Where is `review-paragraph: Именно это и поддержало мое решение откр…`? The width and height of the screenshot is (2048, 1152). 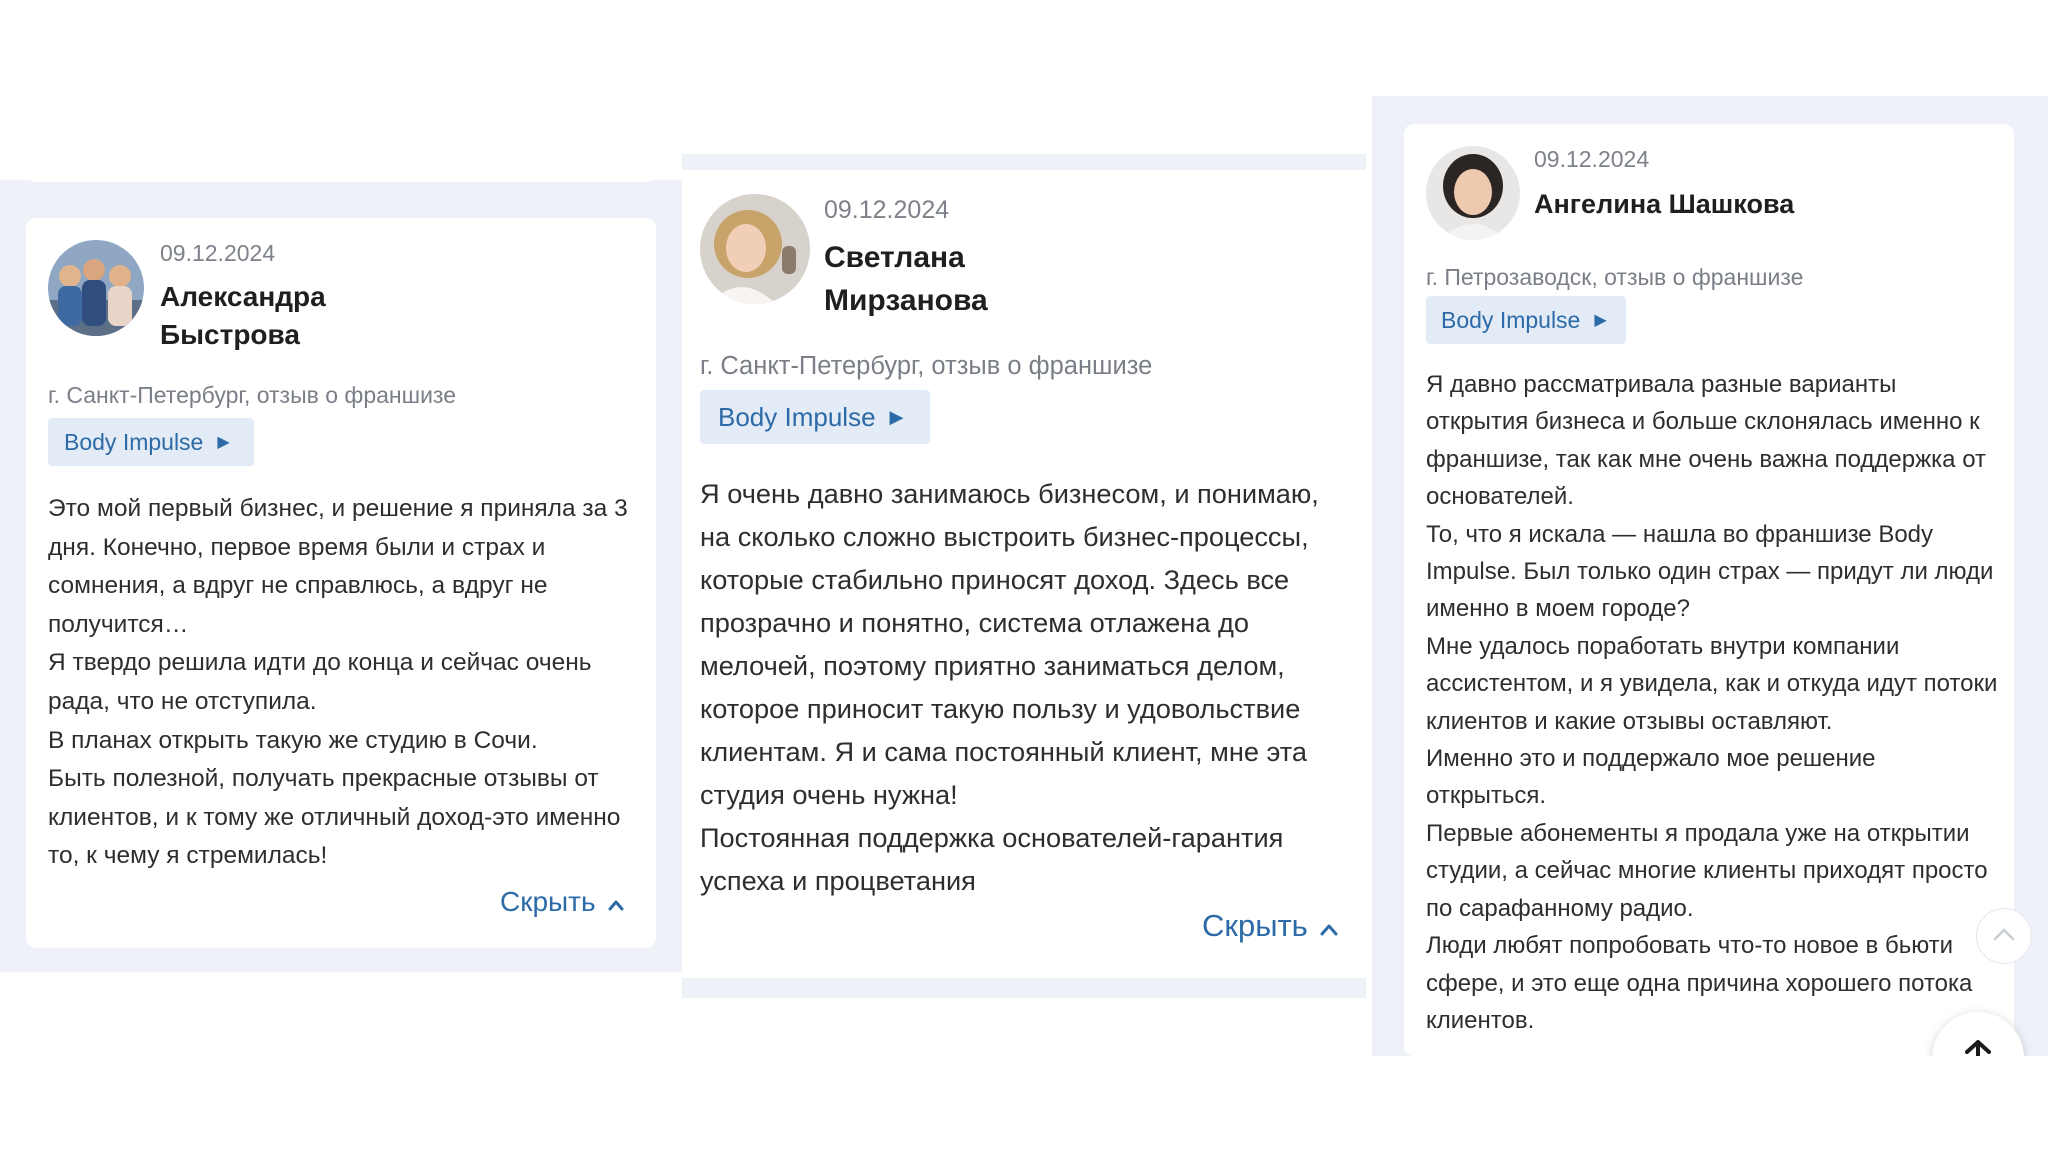 review-paragraph: Именно это и поддержало мое решение откр… is located at coordinates (1651, 777).